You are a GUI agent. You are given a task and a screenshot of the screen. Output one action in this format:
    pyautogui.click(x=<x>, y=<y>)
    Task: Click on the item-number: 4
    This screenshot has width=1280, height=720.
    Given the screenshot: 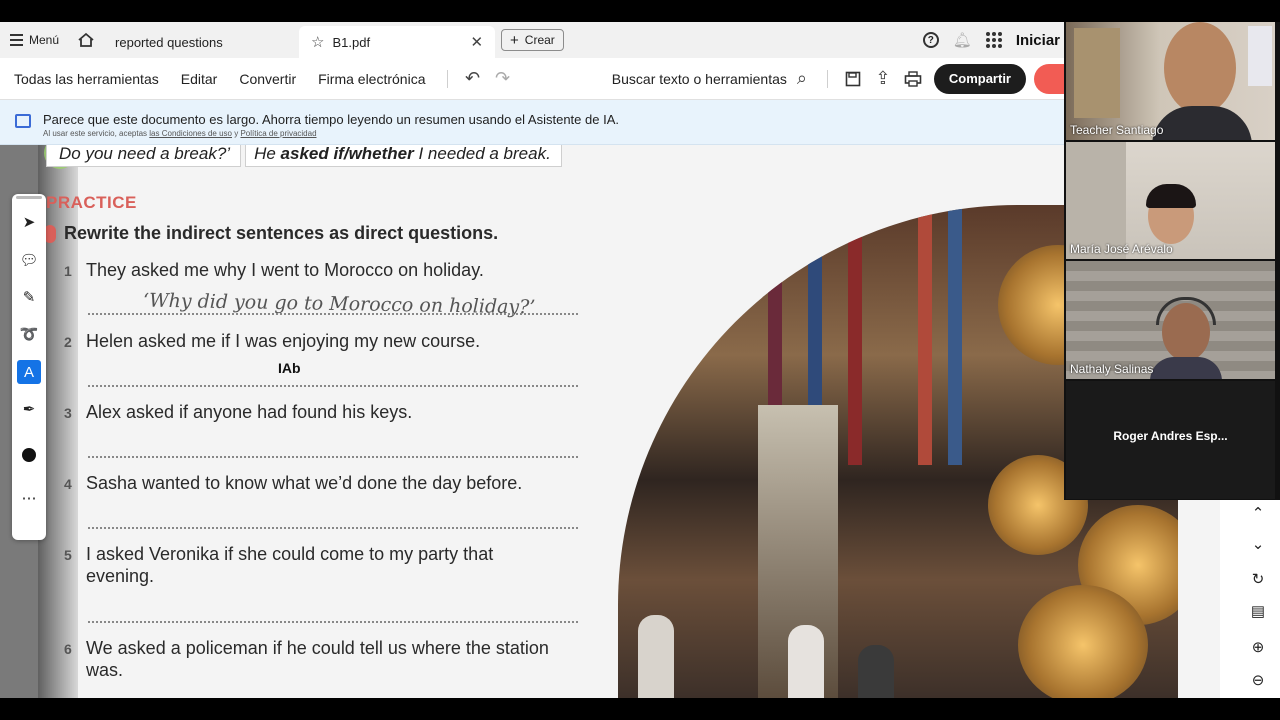 What is the action you would take?
    pyautogui.click(x=68, y=484)
    